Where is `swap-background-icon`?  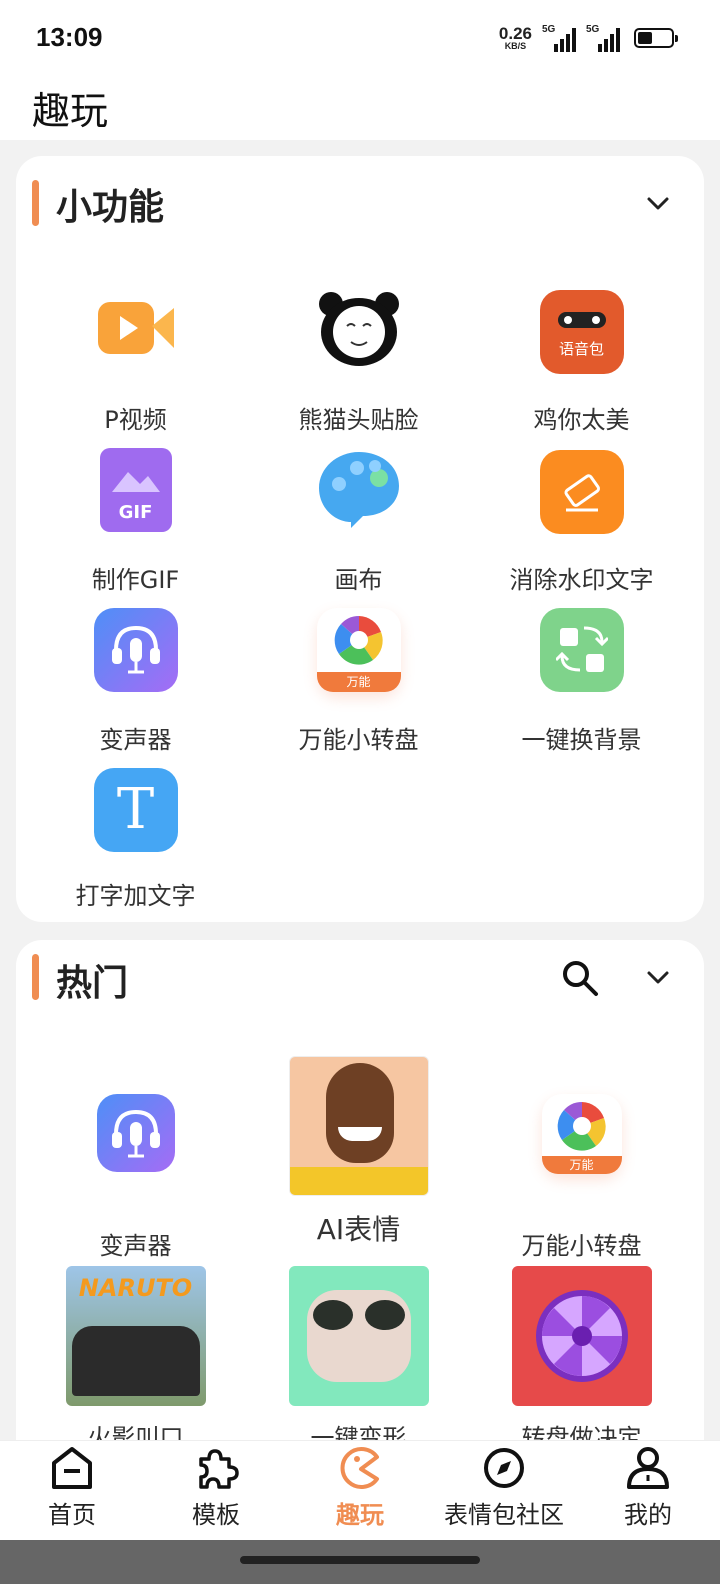
swap-background-icon is located at coordinates (581, 650).